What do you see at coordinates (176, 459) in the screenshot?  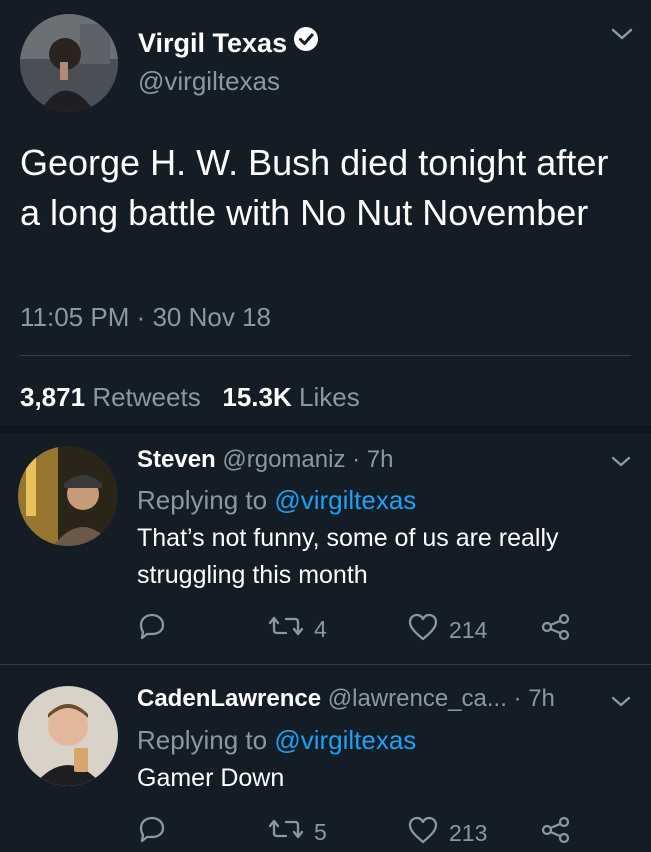 I see `reply-author-name: Steven` at bounding box center [176, 459].